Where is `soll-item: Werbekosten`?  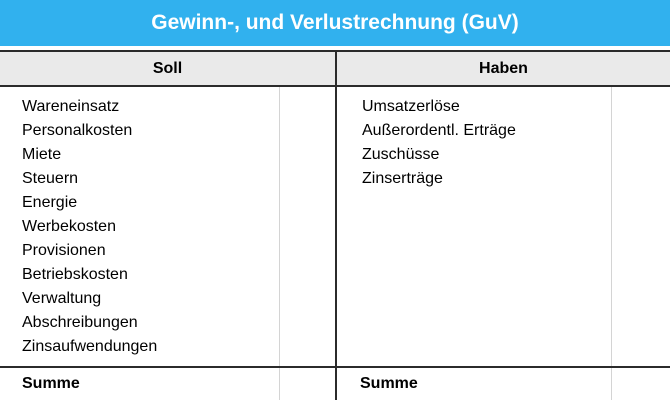 soll-item: Werbekosten is located at coordinates (69, 226).